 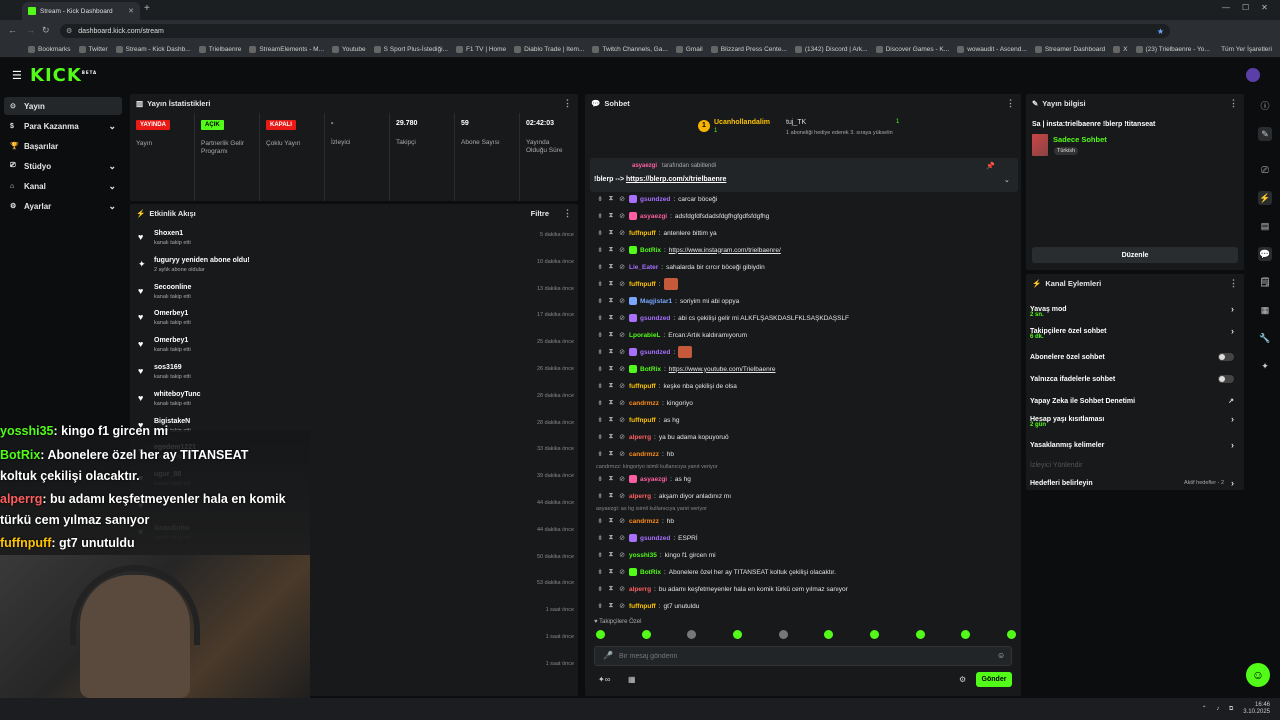 I want to click on bookmark-item: Streamer Dashboard, so click(x=1069, y=49).